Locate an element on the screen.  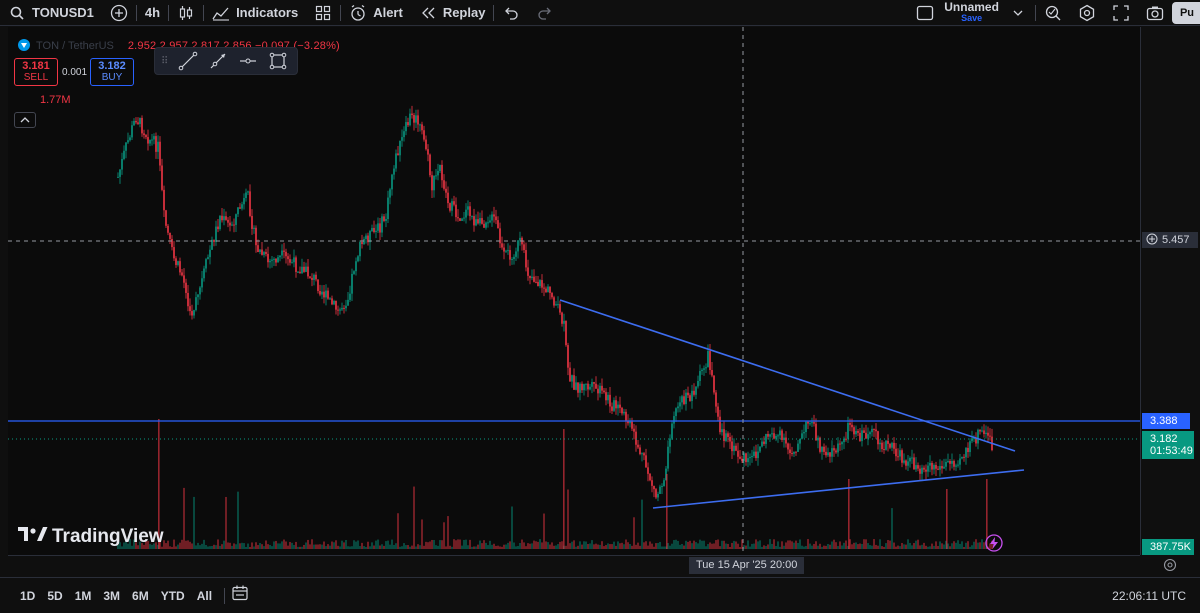
quick-search-button is located at coordinates (1053, 13).